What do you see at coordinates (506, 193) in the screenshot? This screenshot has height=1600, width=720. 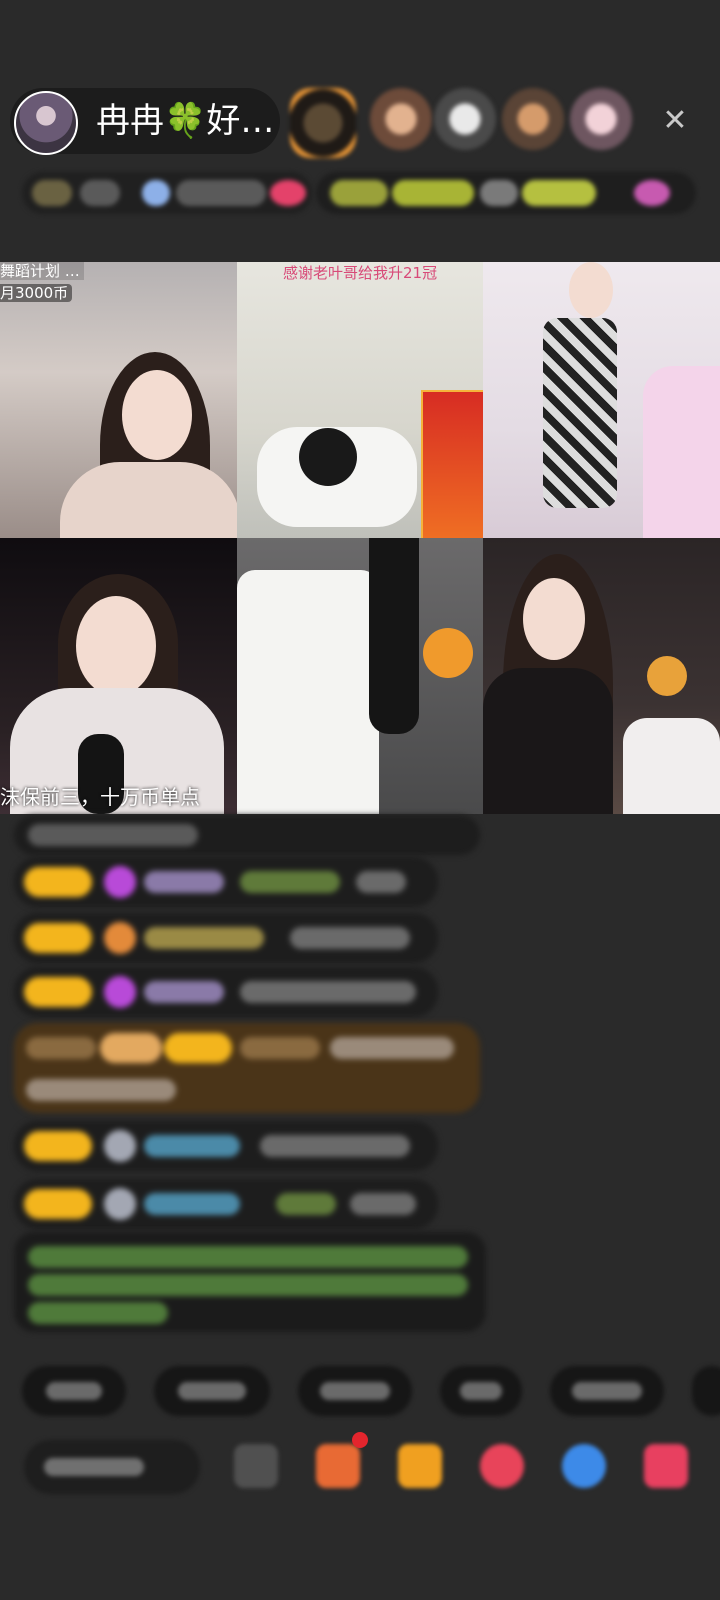 I see `rank-pill` at bounding box center [506, 193].